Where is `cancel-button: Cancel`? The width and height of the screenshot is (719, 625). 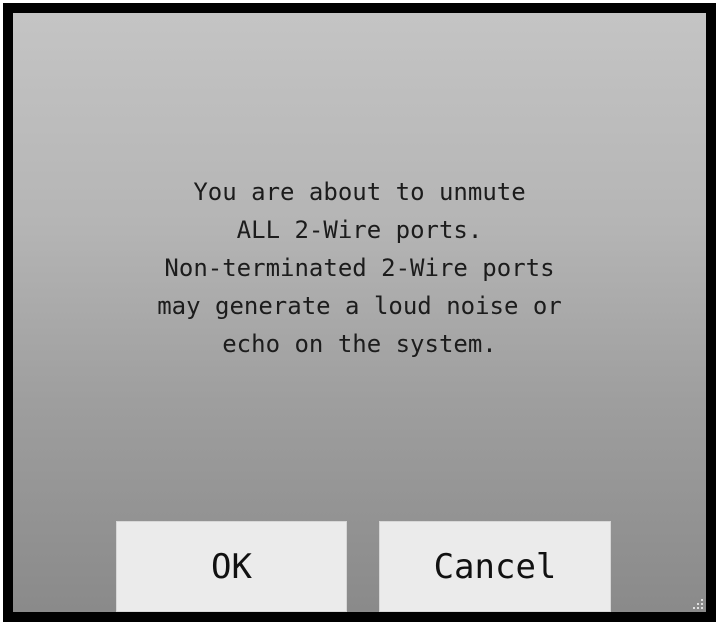 cancel-button: Cancel is located at coordinates (495, 566).